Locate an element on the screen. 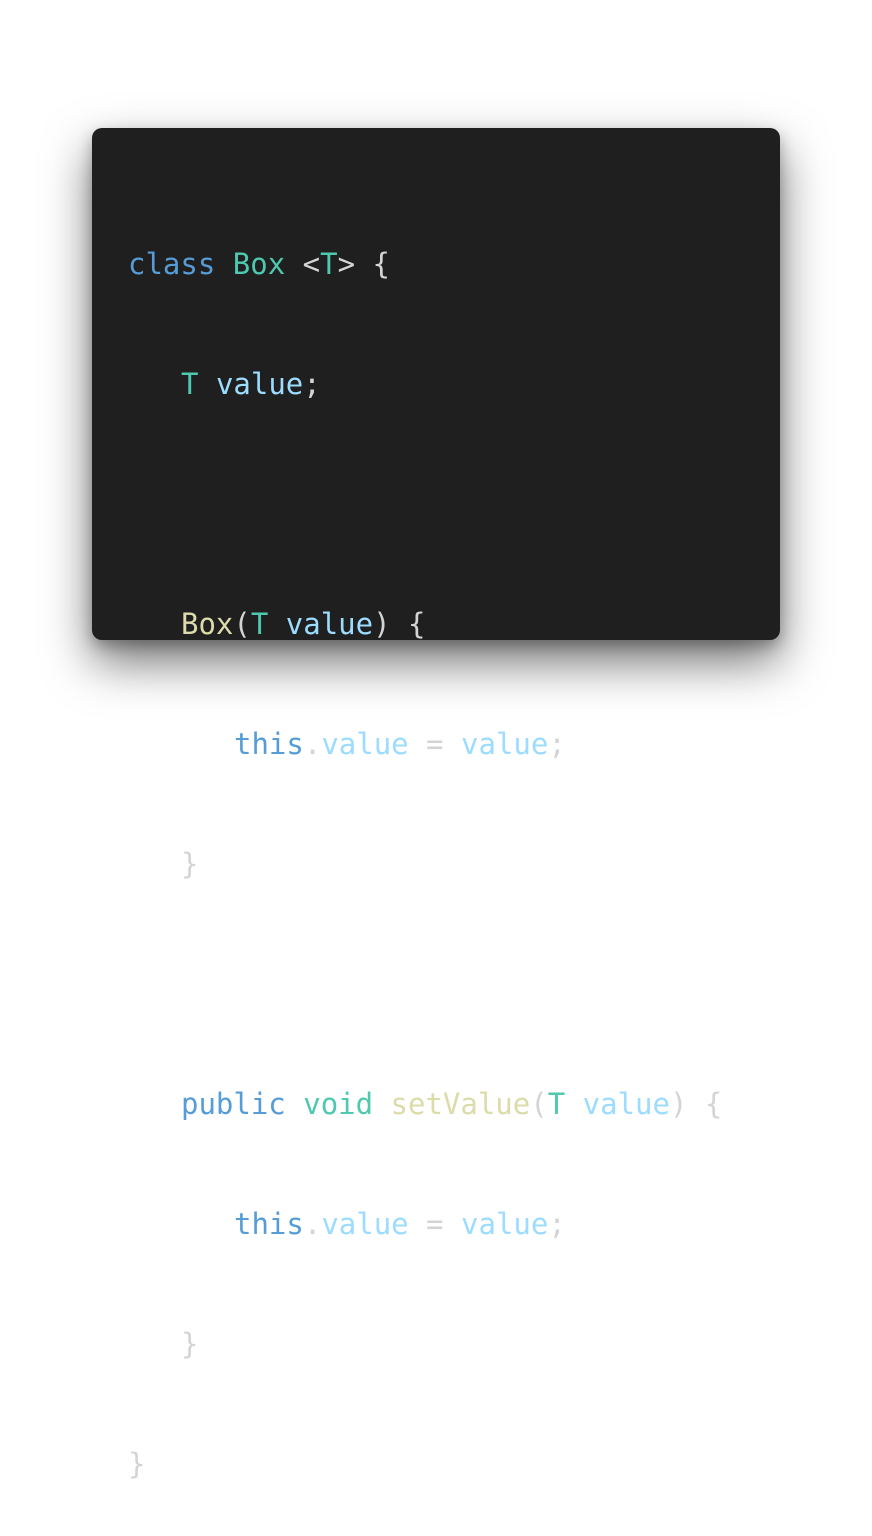  code-line-2: T value; is located at coordinates (454, 384).